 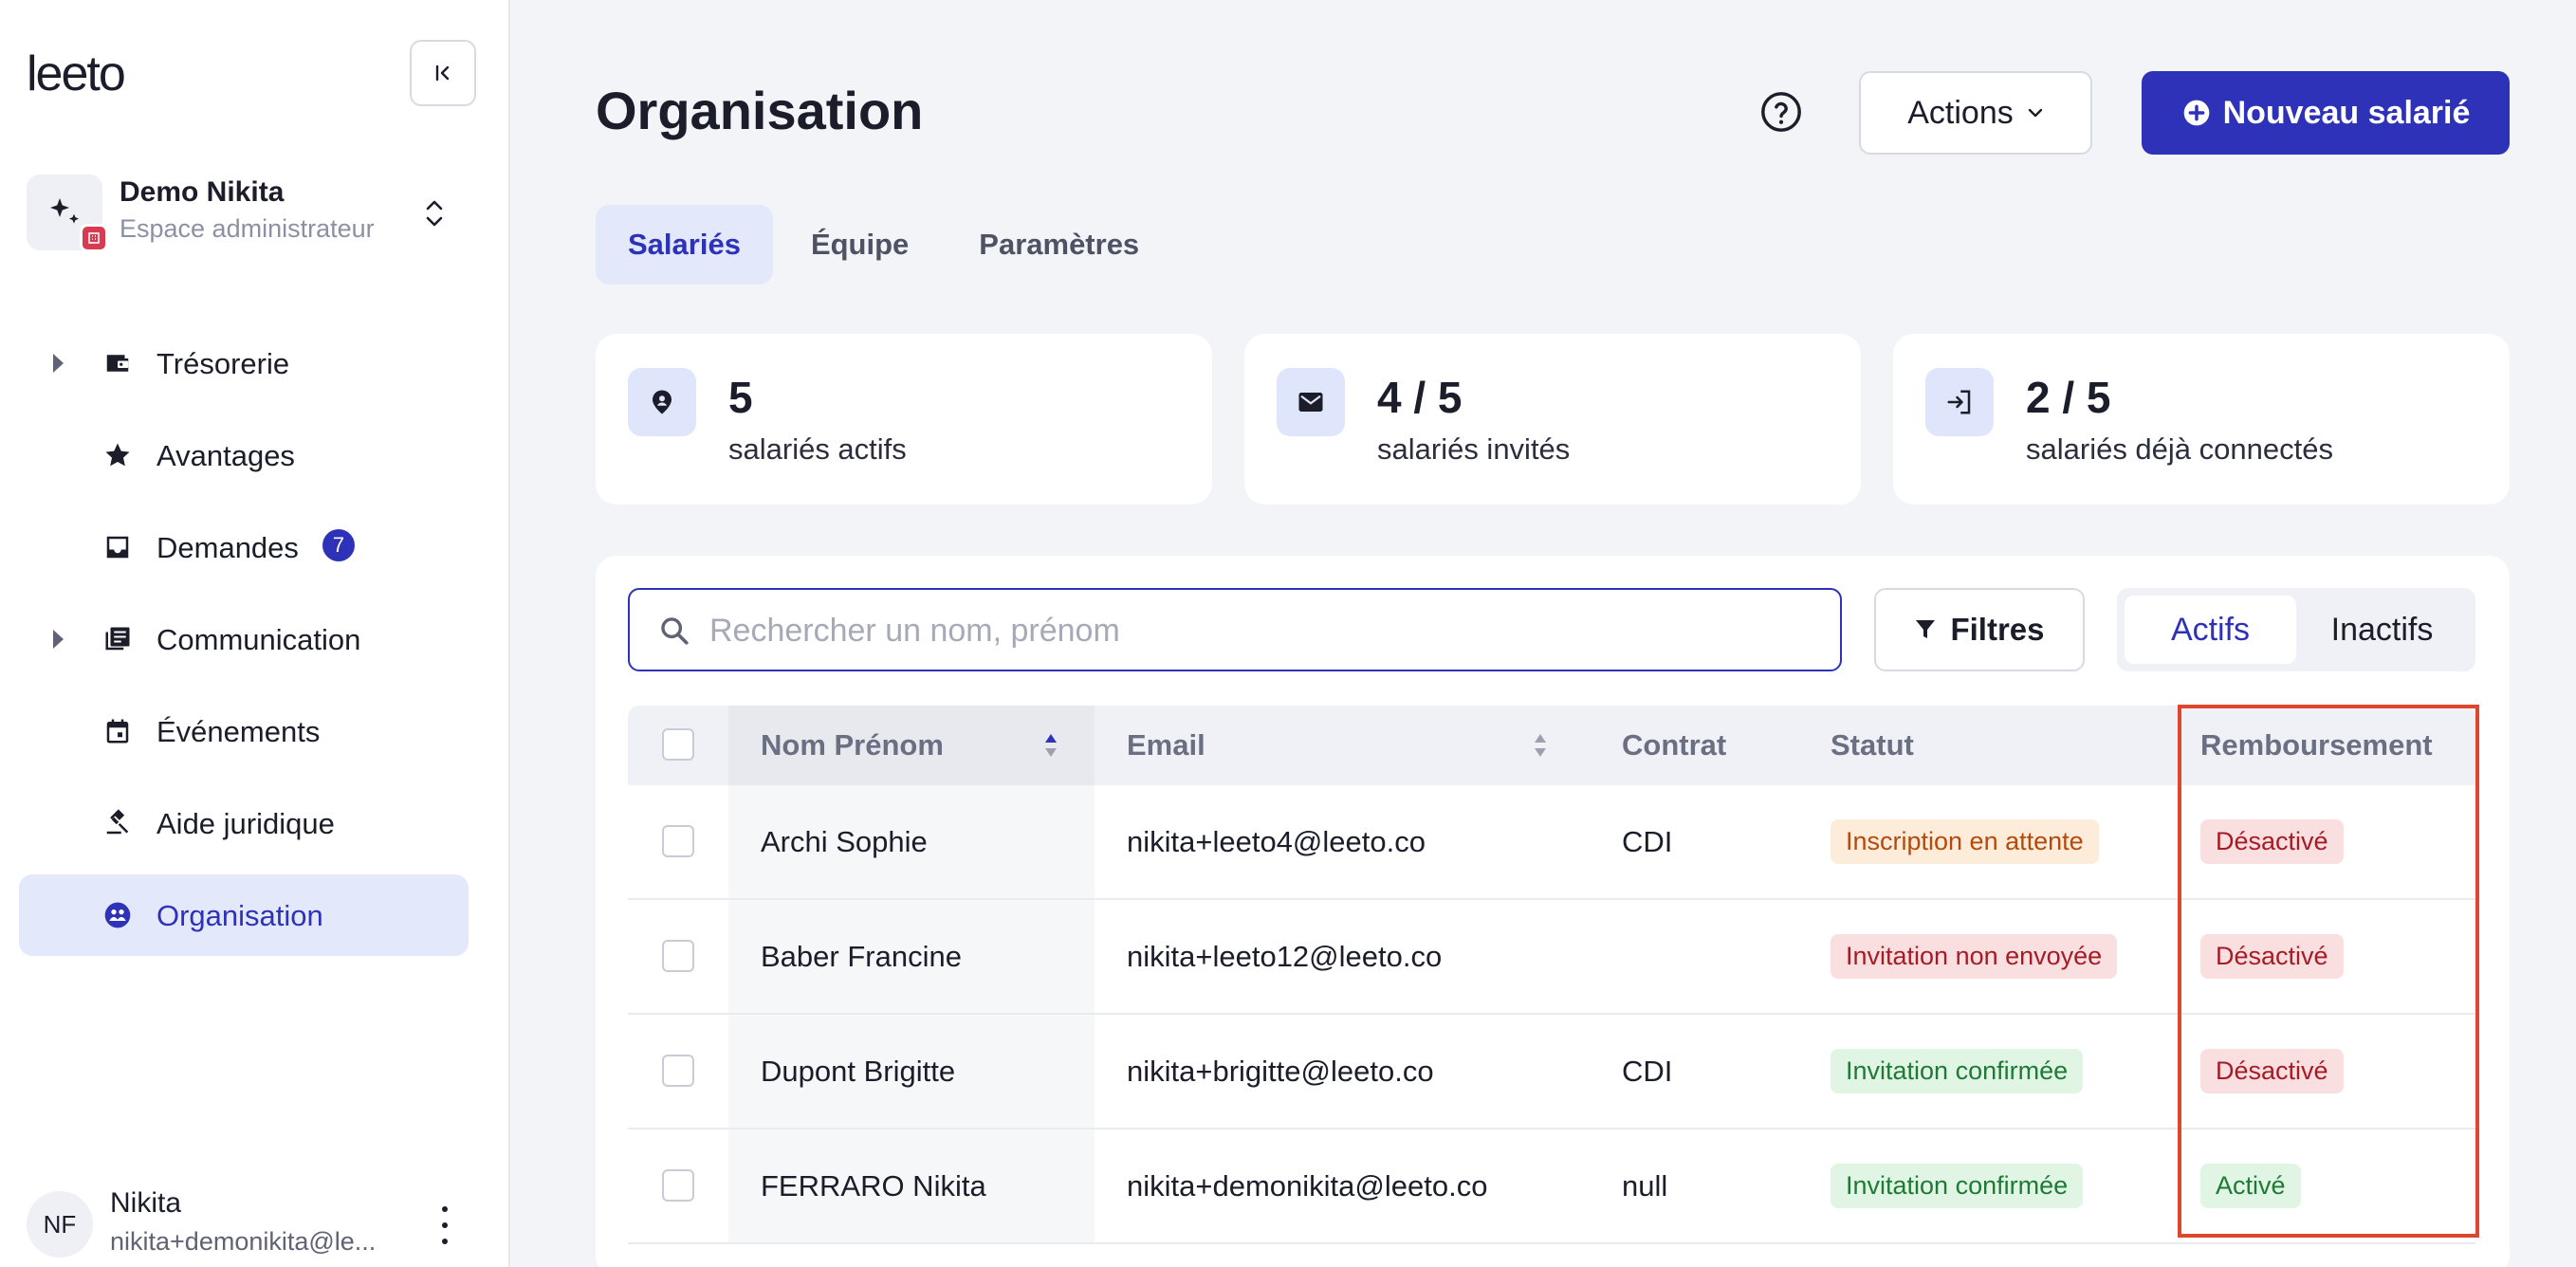 I want to click on tab-equipe: Équipe, so click(x=860, y=245).